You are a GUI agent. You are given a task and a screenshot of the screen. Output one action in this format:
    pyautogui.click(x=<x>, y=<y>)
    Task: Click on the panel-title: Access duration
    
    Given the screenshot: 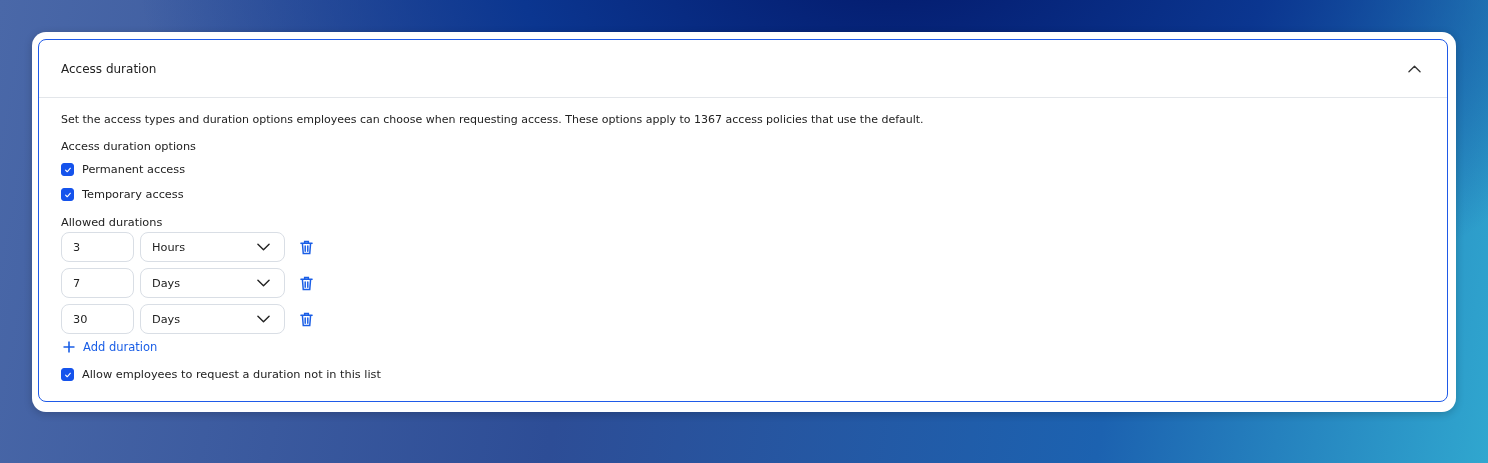 What is the action you would take?
    pyautogui.click(x=109, y=68)
    